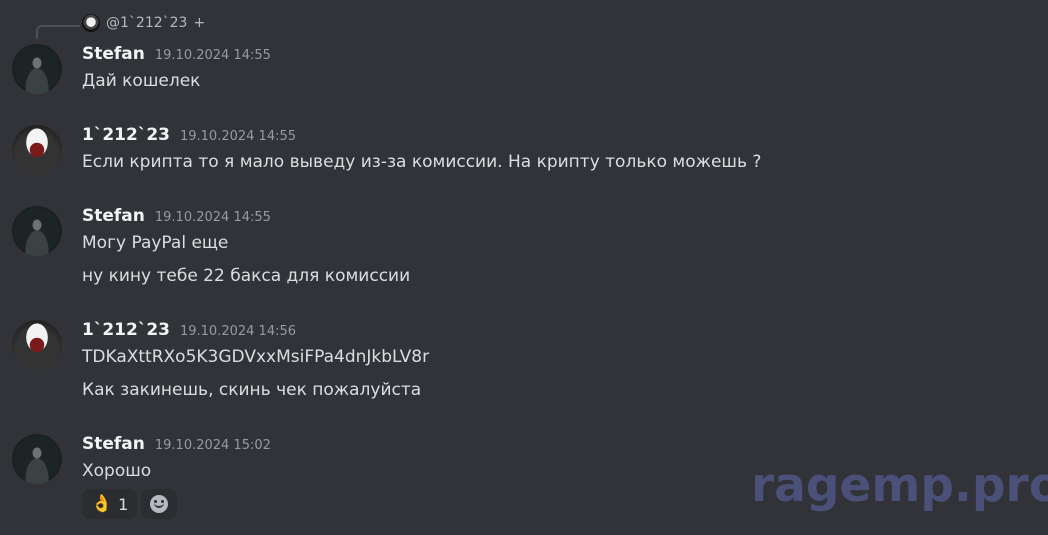 This screenshot has width=1048, height=535. What do you see at coordinates (155, 243) in the screenshot?
I see `message-text: Могу PayPal еще` at bounding box center [155, 243].